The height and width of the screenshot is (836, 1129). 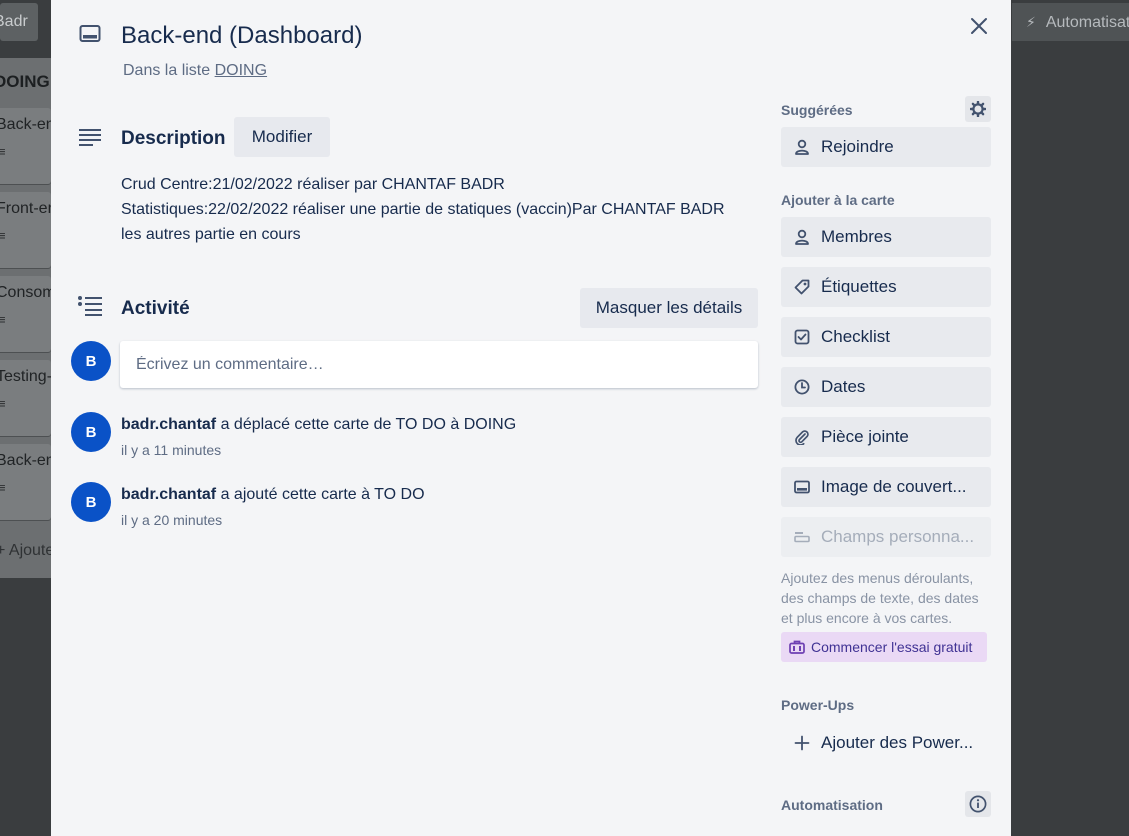 I want to click on board-member-button: Badr, so click(x=19, y=22).